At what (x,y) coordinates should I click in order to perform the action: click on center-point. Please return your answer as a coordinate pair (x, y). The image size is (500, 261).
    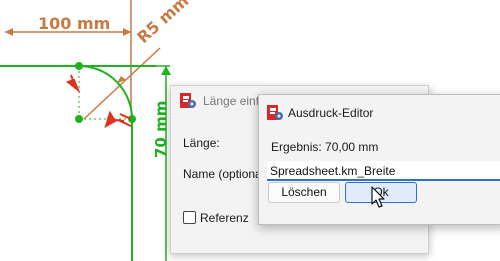
    Looking at the image, I should click on (79, 119).